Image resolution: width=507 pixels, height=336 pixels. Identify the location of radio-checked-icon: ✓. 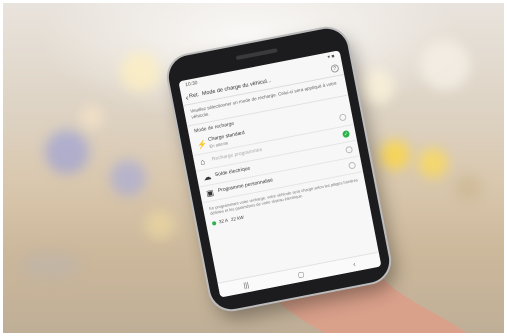
(346, 134).